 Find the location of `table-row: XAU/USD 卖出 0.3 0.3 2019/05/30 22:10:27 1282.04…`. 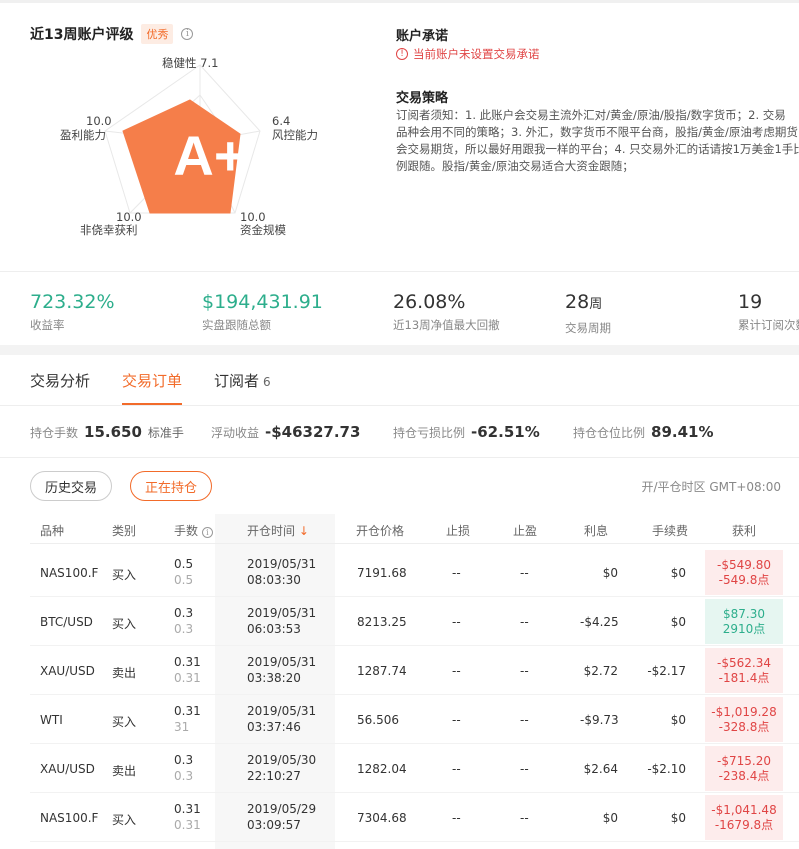

table-row: XAU/USD 卖出 0.3 0.3 2019/05/30 22:10:27 1282.04… is located at coordinates (414, 768).